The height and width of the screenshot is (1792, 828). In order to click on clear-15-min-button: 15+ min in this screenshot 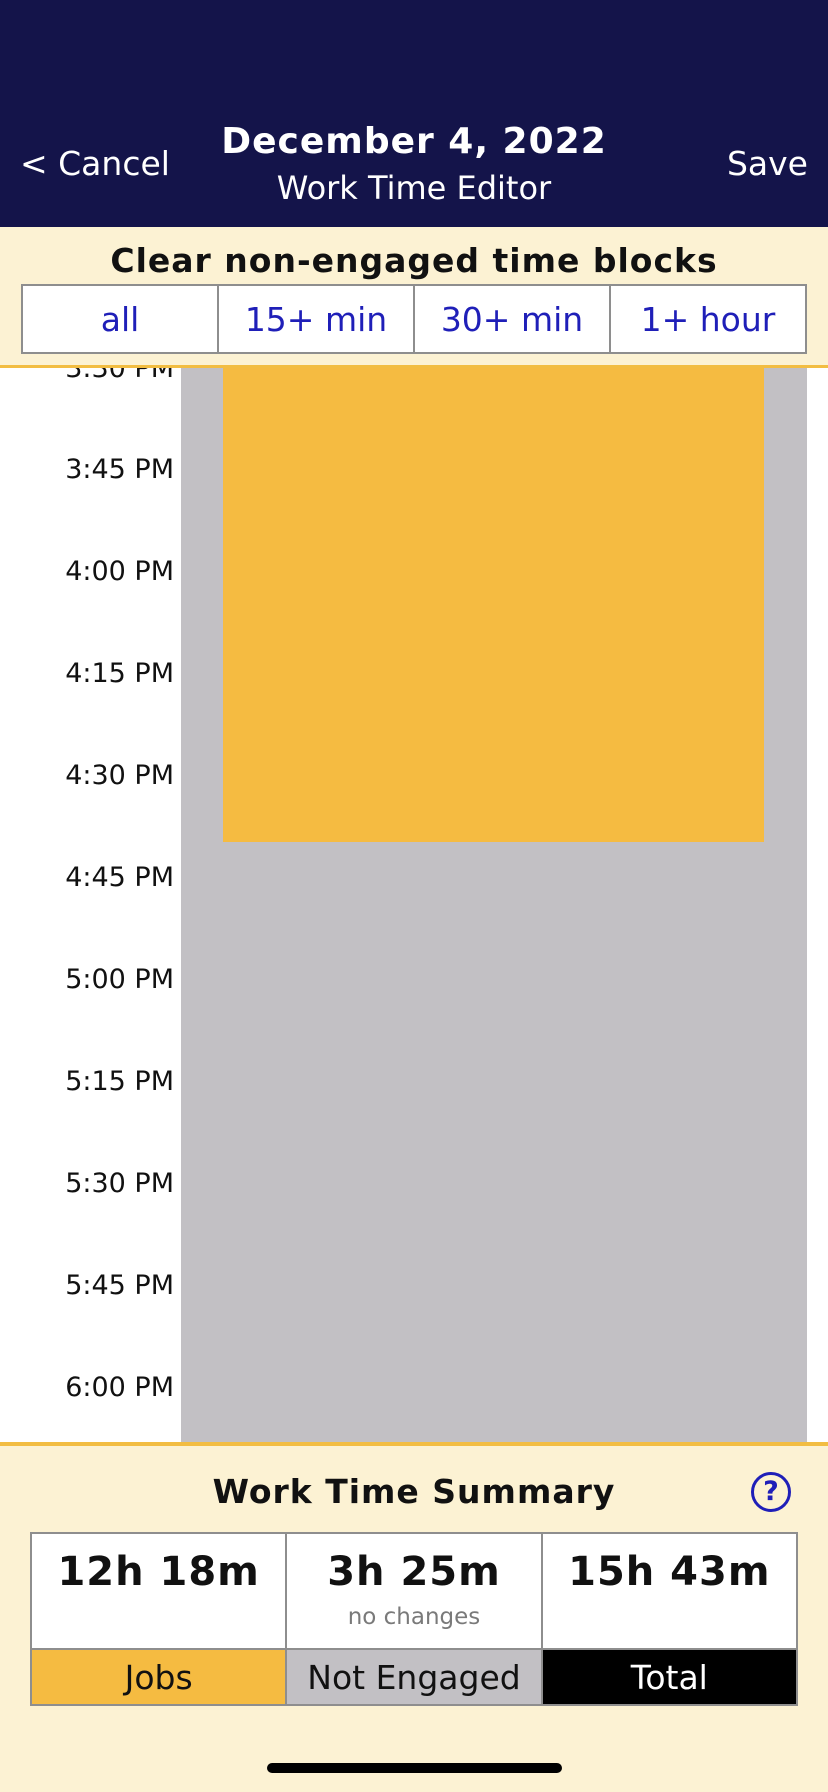, I will do `click(317, 319)`.